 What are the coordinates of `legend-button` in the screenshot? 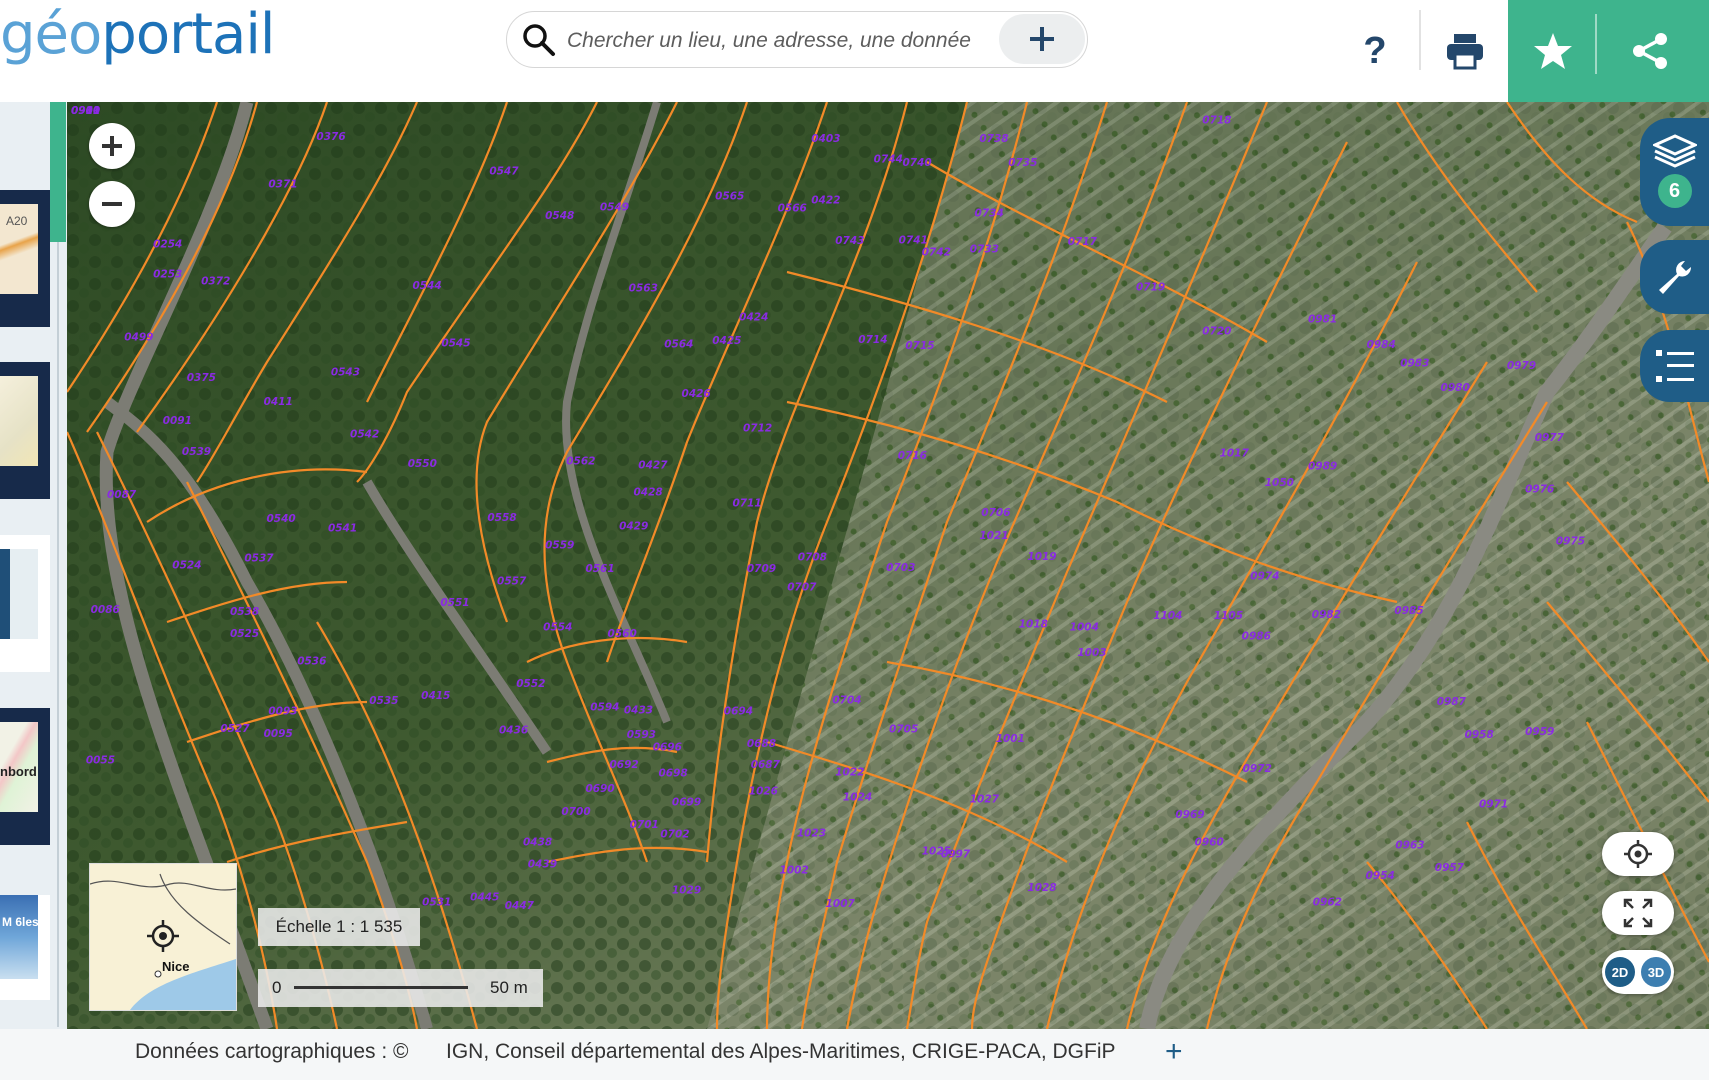 It's located at (1674, 366).